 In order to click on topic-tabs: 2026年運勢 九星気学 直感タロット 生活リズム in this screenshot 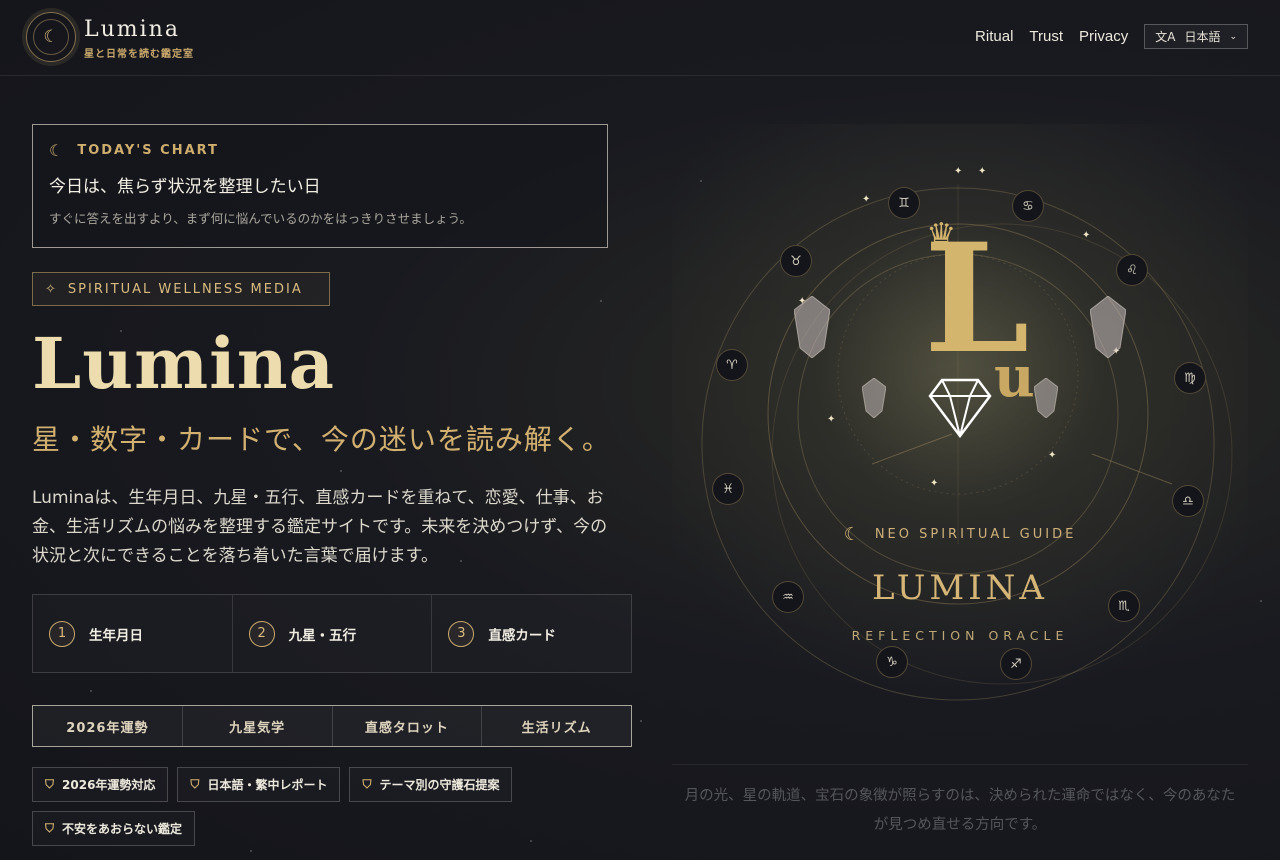, I will do `click(332, 726)`.